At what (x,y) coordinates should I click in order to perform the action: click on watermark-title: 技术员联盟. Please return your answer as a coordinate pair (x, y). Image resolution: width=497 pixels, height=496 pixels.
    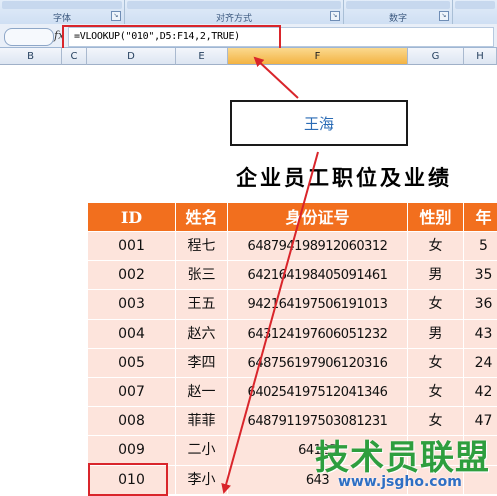
    Looking at the image, I should click on (402, 458).